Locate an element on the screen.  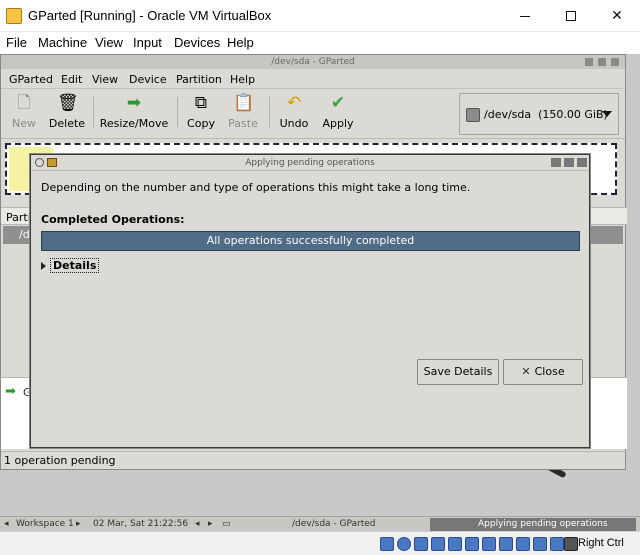
display-icon is located at coordinates (489, 544).